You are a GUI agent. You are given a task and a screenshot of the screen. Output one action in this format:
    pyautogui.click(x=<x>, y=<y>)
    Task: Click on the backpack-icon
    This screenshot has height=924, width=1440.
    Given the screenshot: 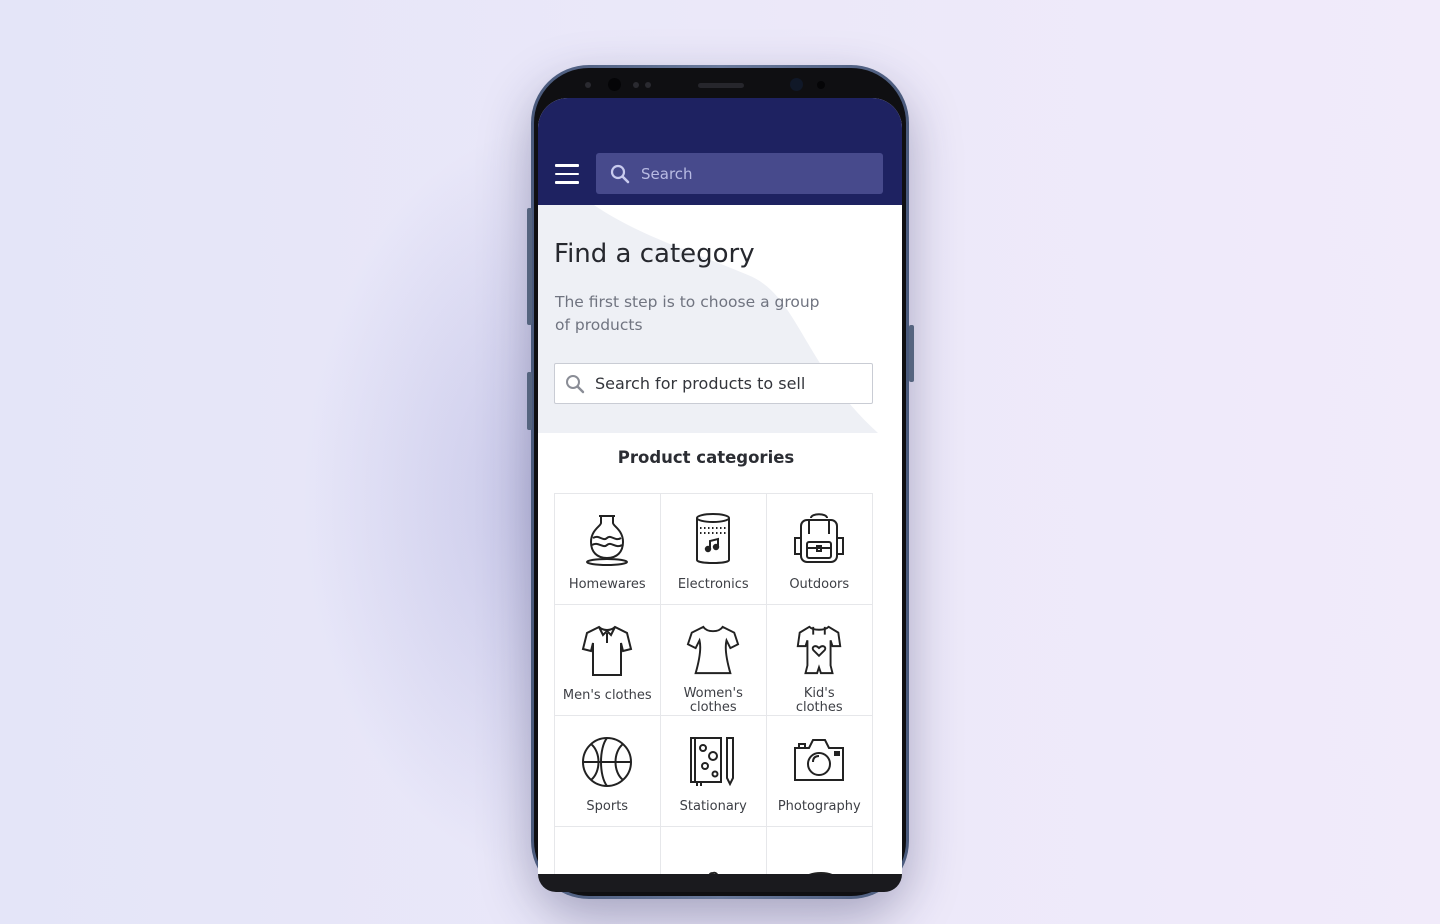 What is the action you would take?
    pyautogui.click(x=819, y=538)
    